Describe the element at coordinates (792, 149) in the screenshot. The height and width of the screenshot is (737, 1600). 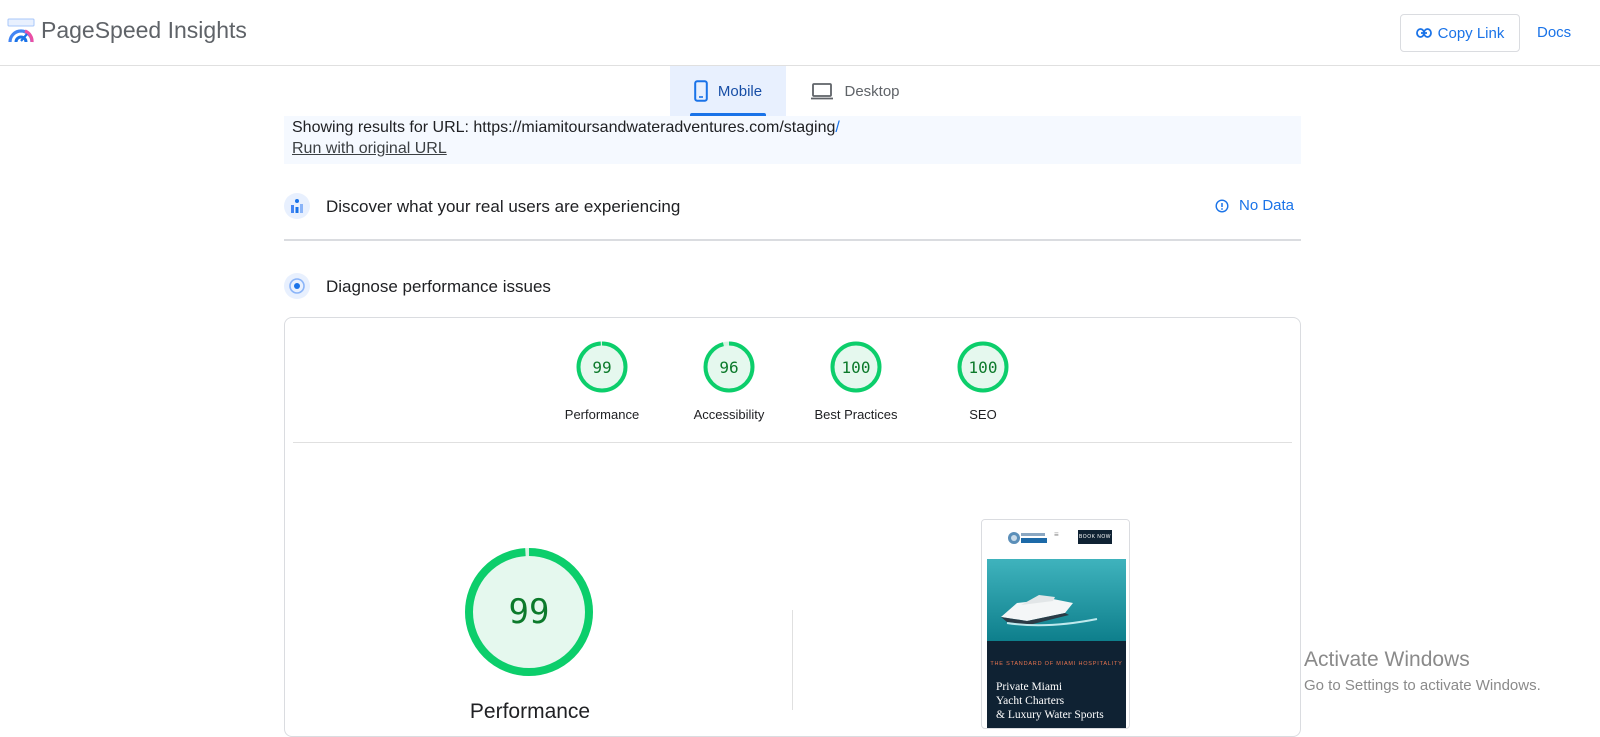
I see `run-original-url-link: Run with original URL` at that location.